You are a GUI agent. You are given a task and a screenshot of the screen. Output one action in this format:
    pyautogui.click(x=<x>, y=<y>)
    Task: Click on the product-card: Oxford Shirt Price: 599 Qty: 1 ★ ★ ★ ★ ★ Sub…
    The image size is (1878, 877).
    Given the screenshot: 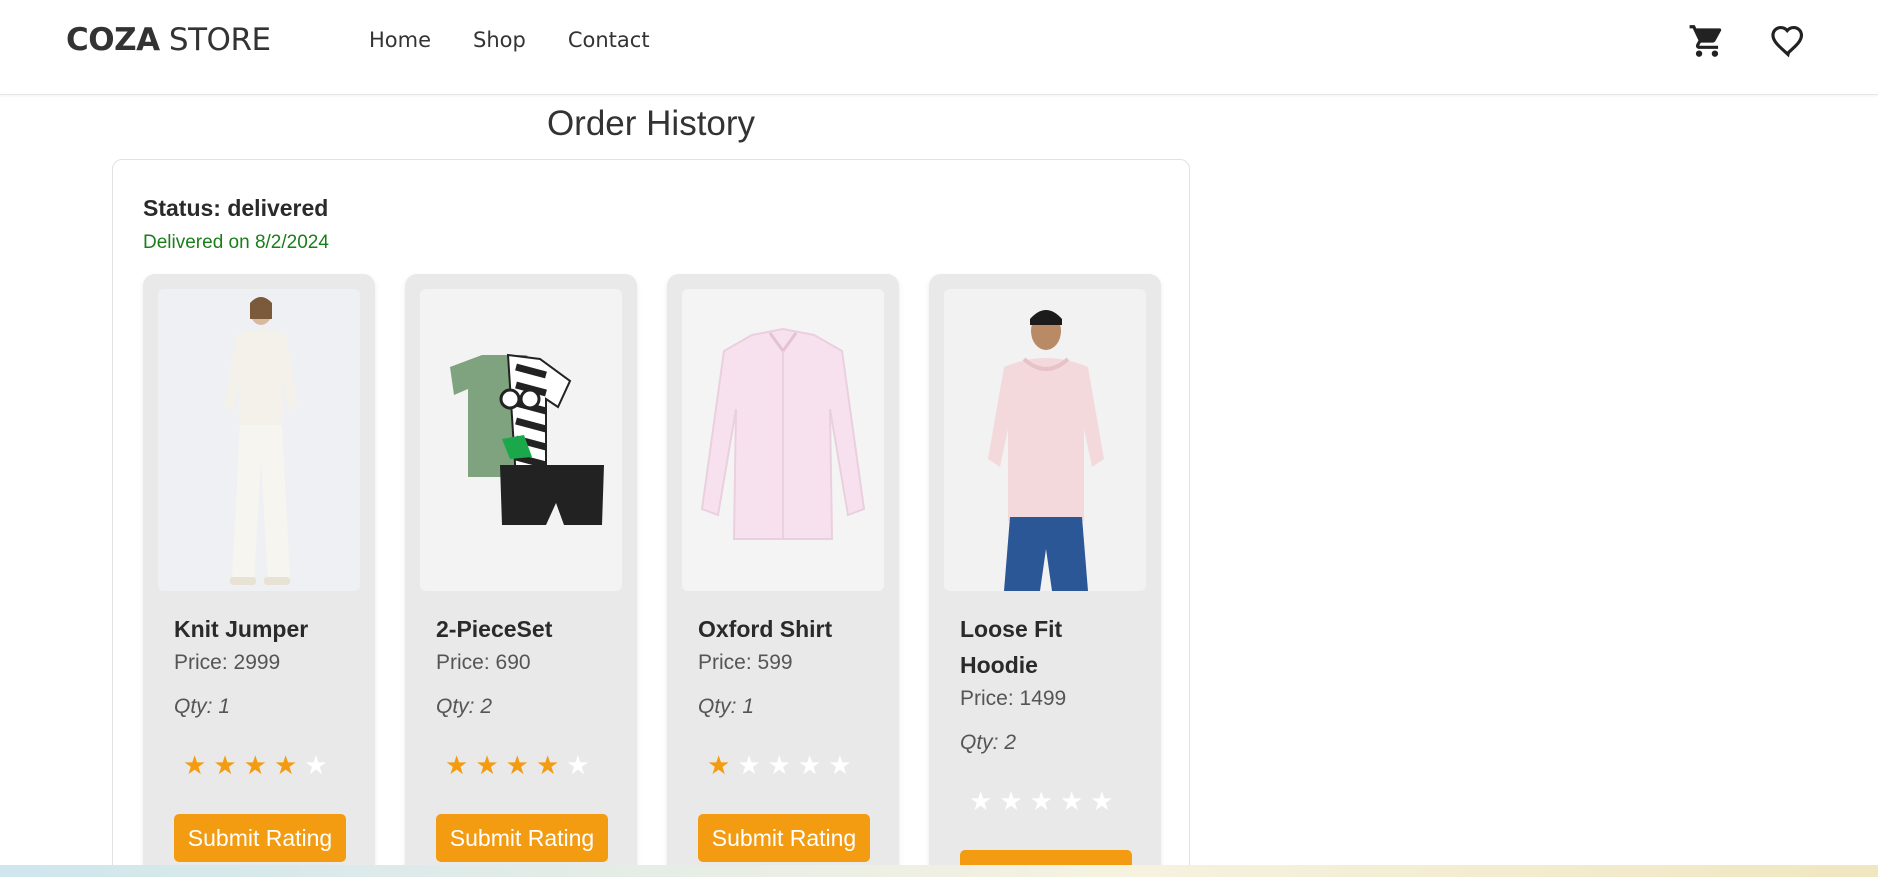 What is the action you would take?
    pyautogui.click(x=783, y=575)
    